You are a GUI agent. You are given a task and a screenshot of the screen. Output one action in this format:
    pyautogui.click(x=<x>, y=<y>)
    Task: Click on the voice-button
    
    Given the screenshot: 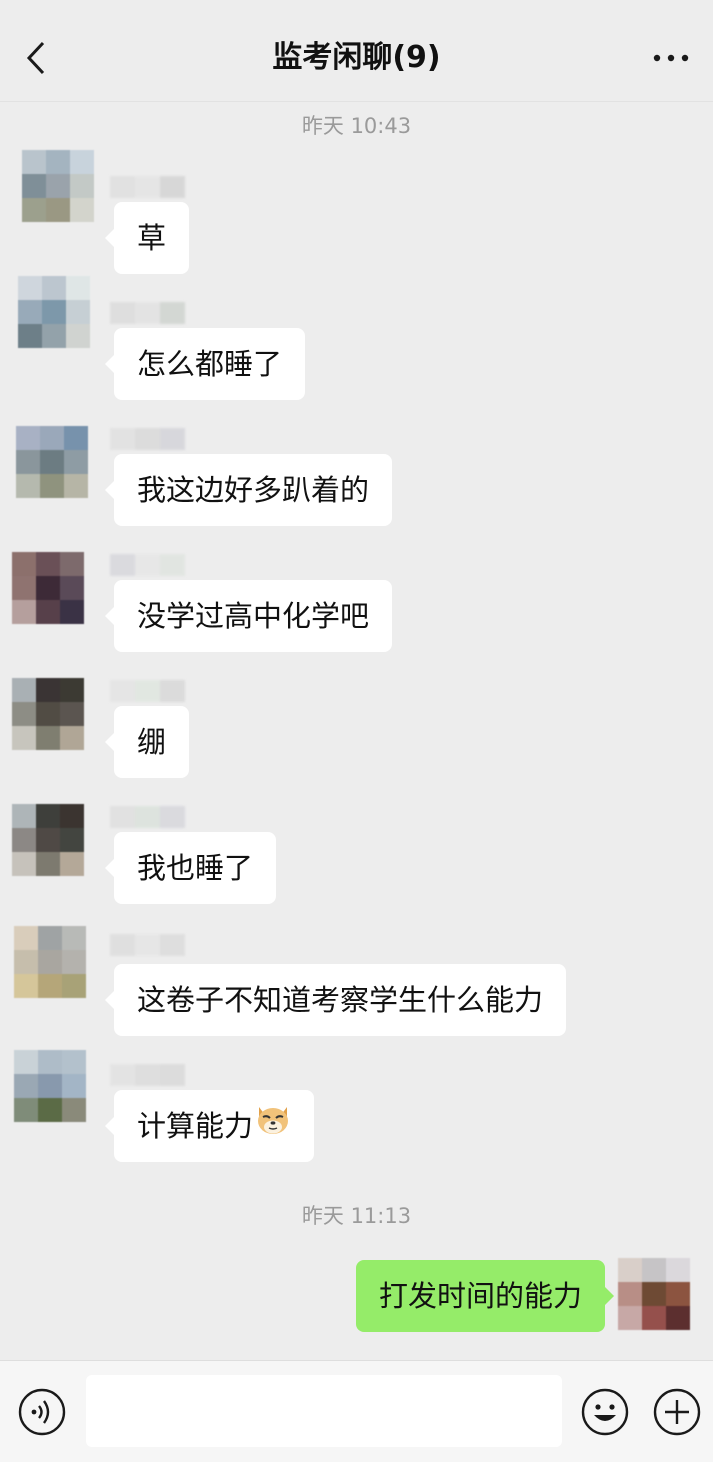 What is the action you would take?
    pyautogui.click(x=42, y=1412)
    